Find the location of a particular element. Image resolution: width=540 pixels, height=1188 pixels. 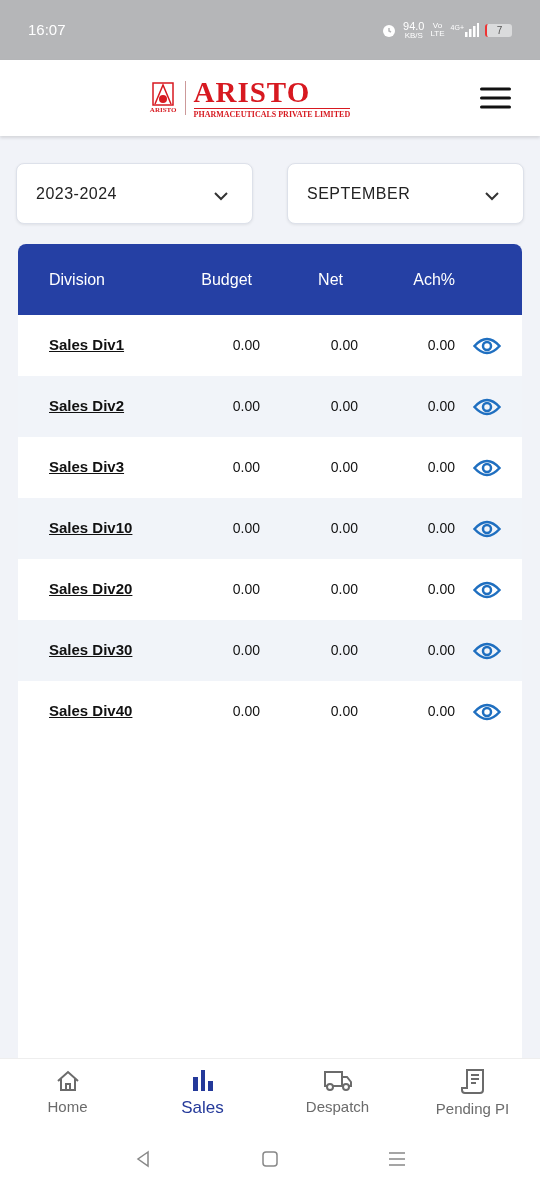

nav-tab: Pending PI is located at coordinates (472, 1094).